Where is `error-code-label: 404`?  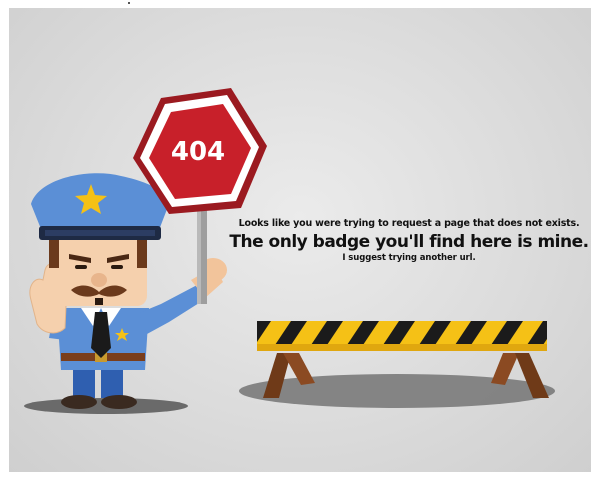
error-code-label: 404 is located at coordinates (198, 152).